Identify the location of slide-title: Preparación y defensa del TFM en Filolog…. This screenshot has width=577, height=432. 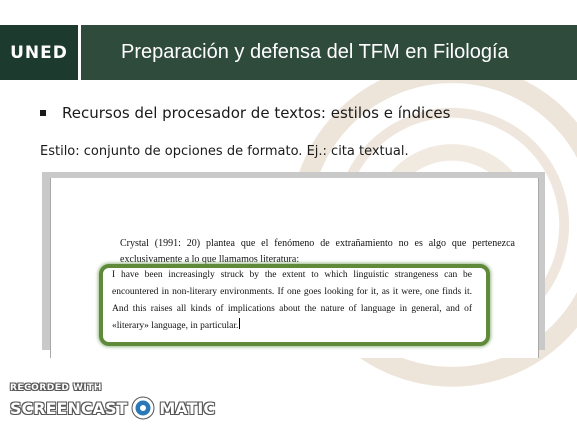
(329, 52).